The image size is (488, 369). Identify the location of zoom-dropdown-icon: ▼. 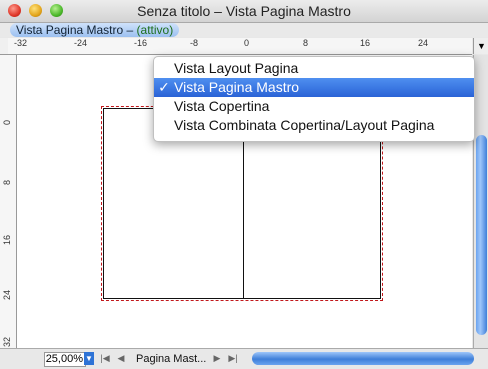
(89, 358).